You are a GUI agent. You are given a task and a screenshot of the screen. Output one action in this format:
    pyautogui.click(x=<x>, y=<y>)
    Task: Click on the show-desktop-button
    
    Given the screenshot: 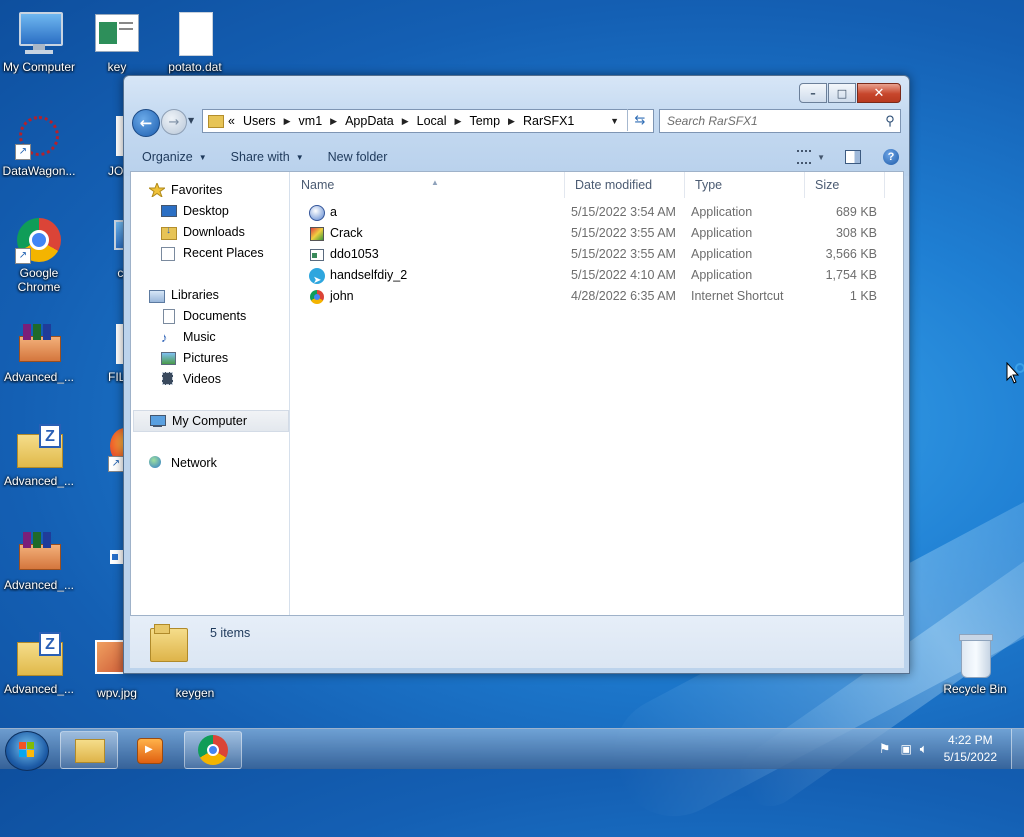 What is the action you would take?
    pyautogui.click(x=1017, y=749)
    